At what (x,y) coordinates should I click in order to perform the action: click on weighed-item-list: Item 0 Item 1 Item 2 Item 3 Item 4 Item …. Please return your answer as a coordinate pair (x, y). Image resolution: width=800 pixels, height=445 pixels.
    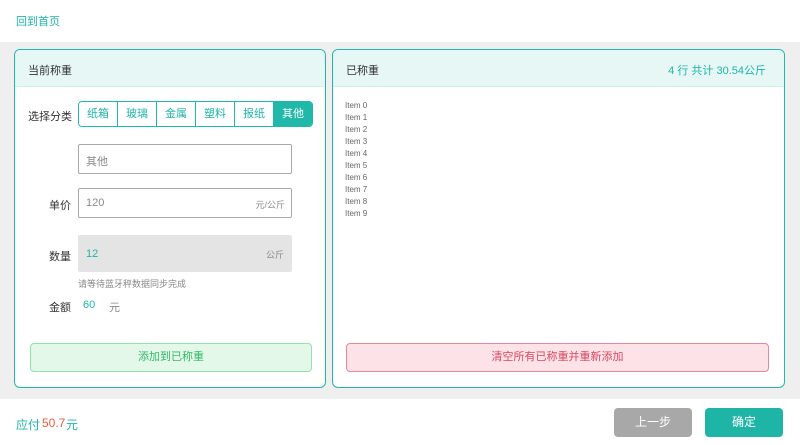
    Looking at the image, I should click on (356, 160).